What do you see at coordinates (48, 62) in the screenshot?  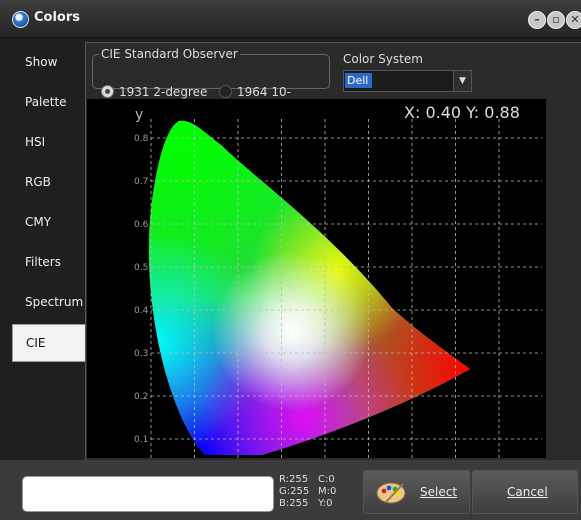 I see `sidebar-item-show: Show` at bounding box center [48, 62].